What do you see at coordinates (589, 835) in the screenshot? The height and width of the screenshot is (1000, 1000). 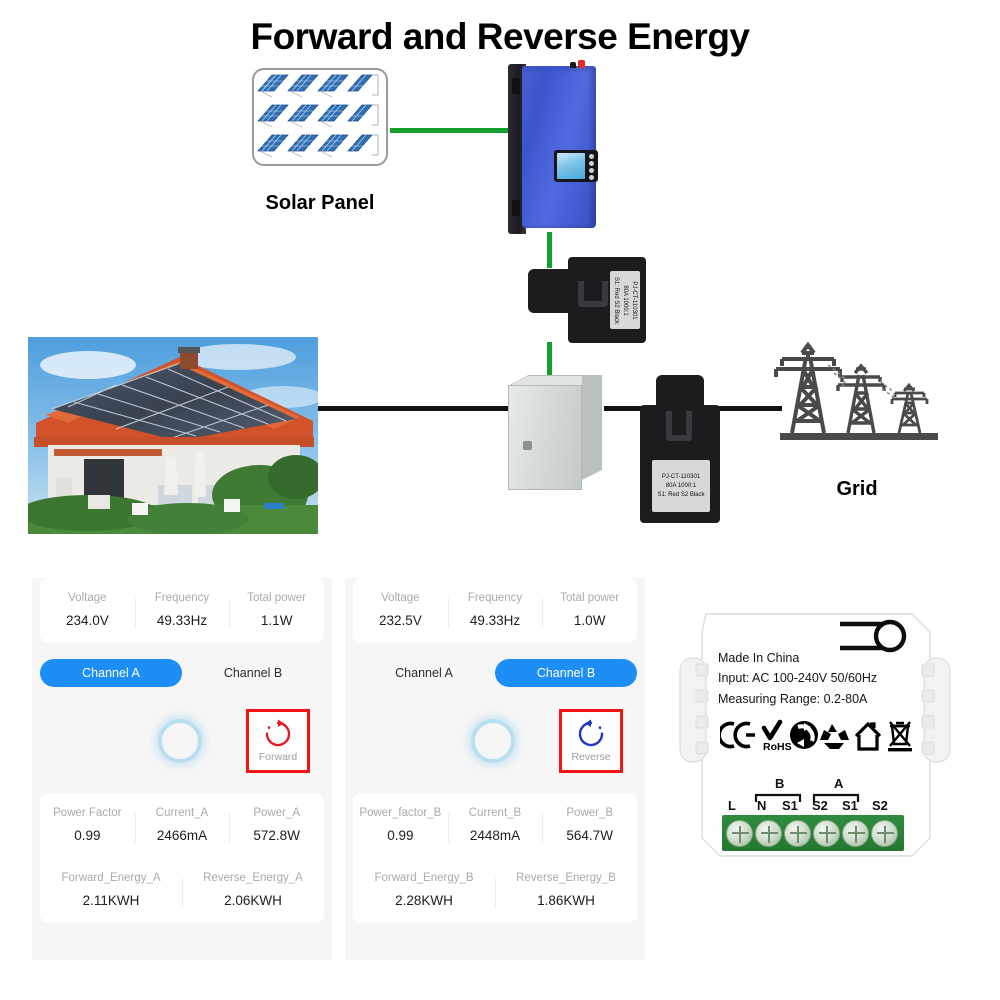 I see `stat-value: 564.7W` at bounding box center [589, 835].